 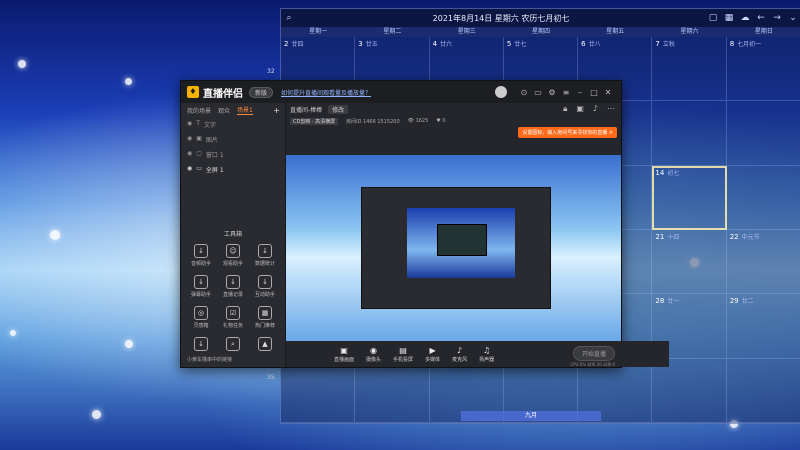 I want to click on phone-cast-button: ▤ 手机投屏, so click(x=403, y=354).